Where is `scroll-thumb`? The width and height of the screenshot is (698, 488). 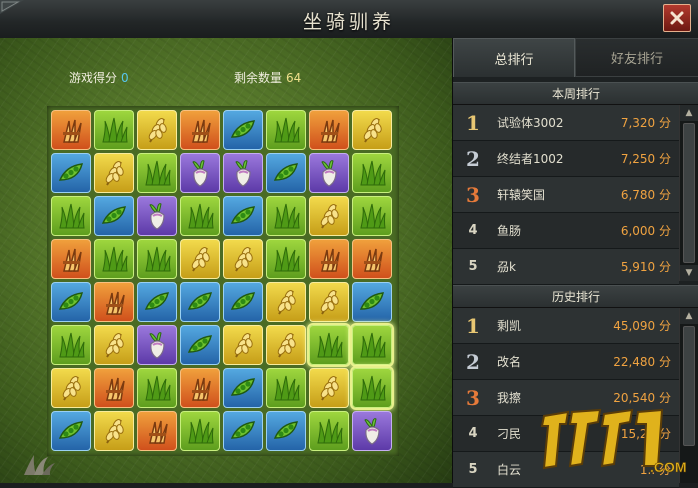 scroll-thumb is located at coordinates (689, 193).